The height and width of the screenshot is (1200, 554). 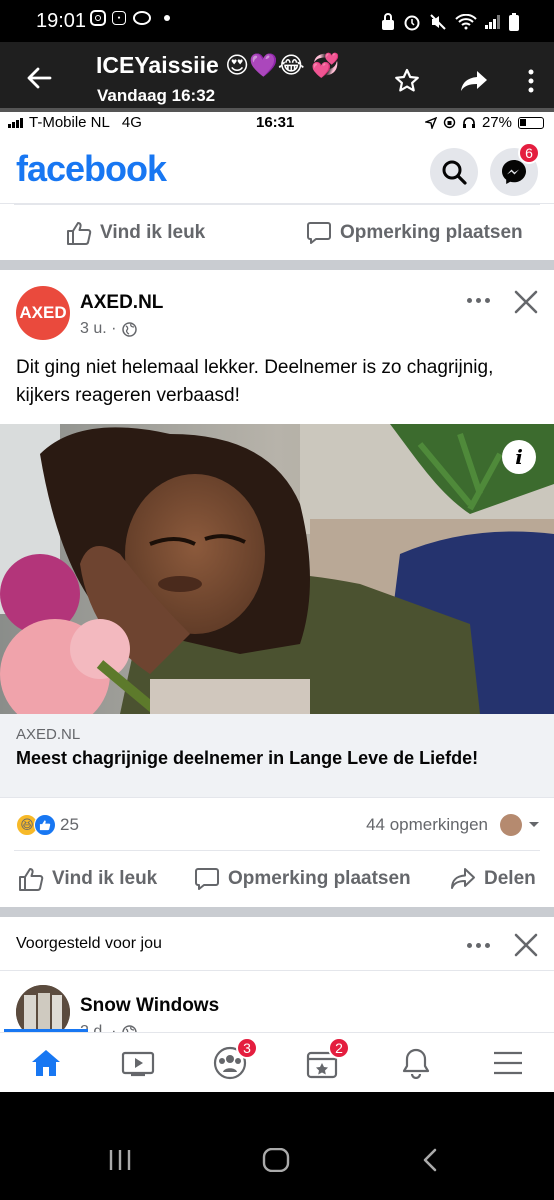 What do you see at coordinates (43, 313) in the screenshot?
I see `author-avatar: AXED` at bounding box center [43, 313].